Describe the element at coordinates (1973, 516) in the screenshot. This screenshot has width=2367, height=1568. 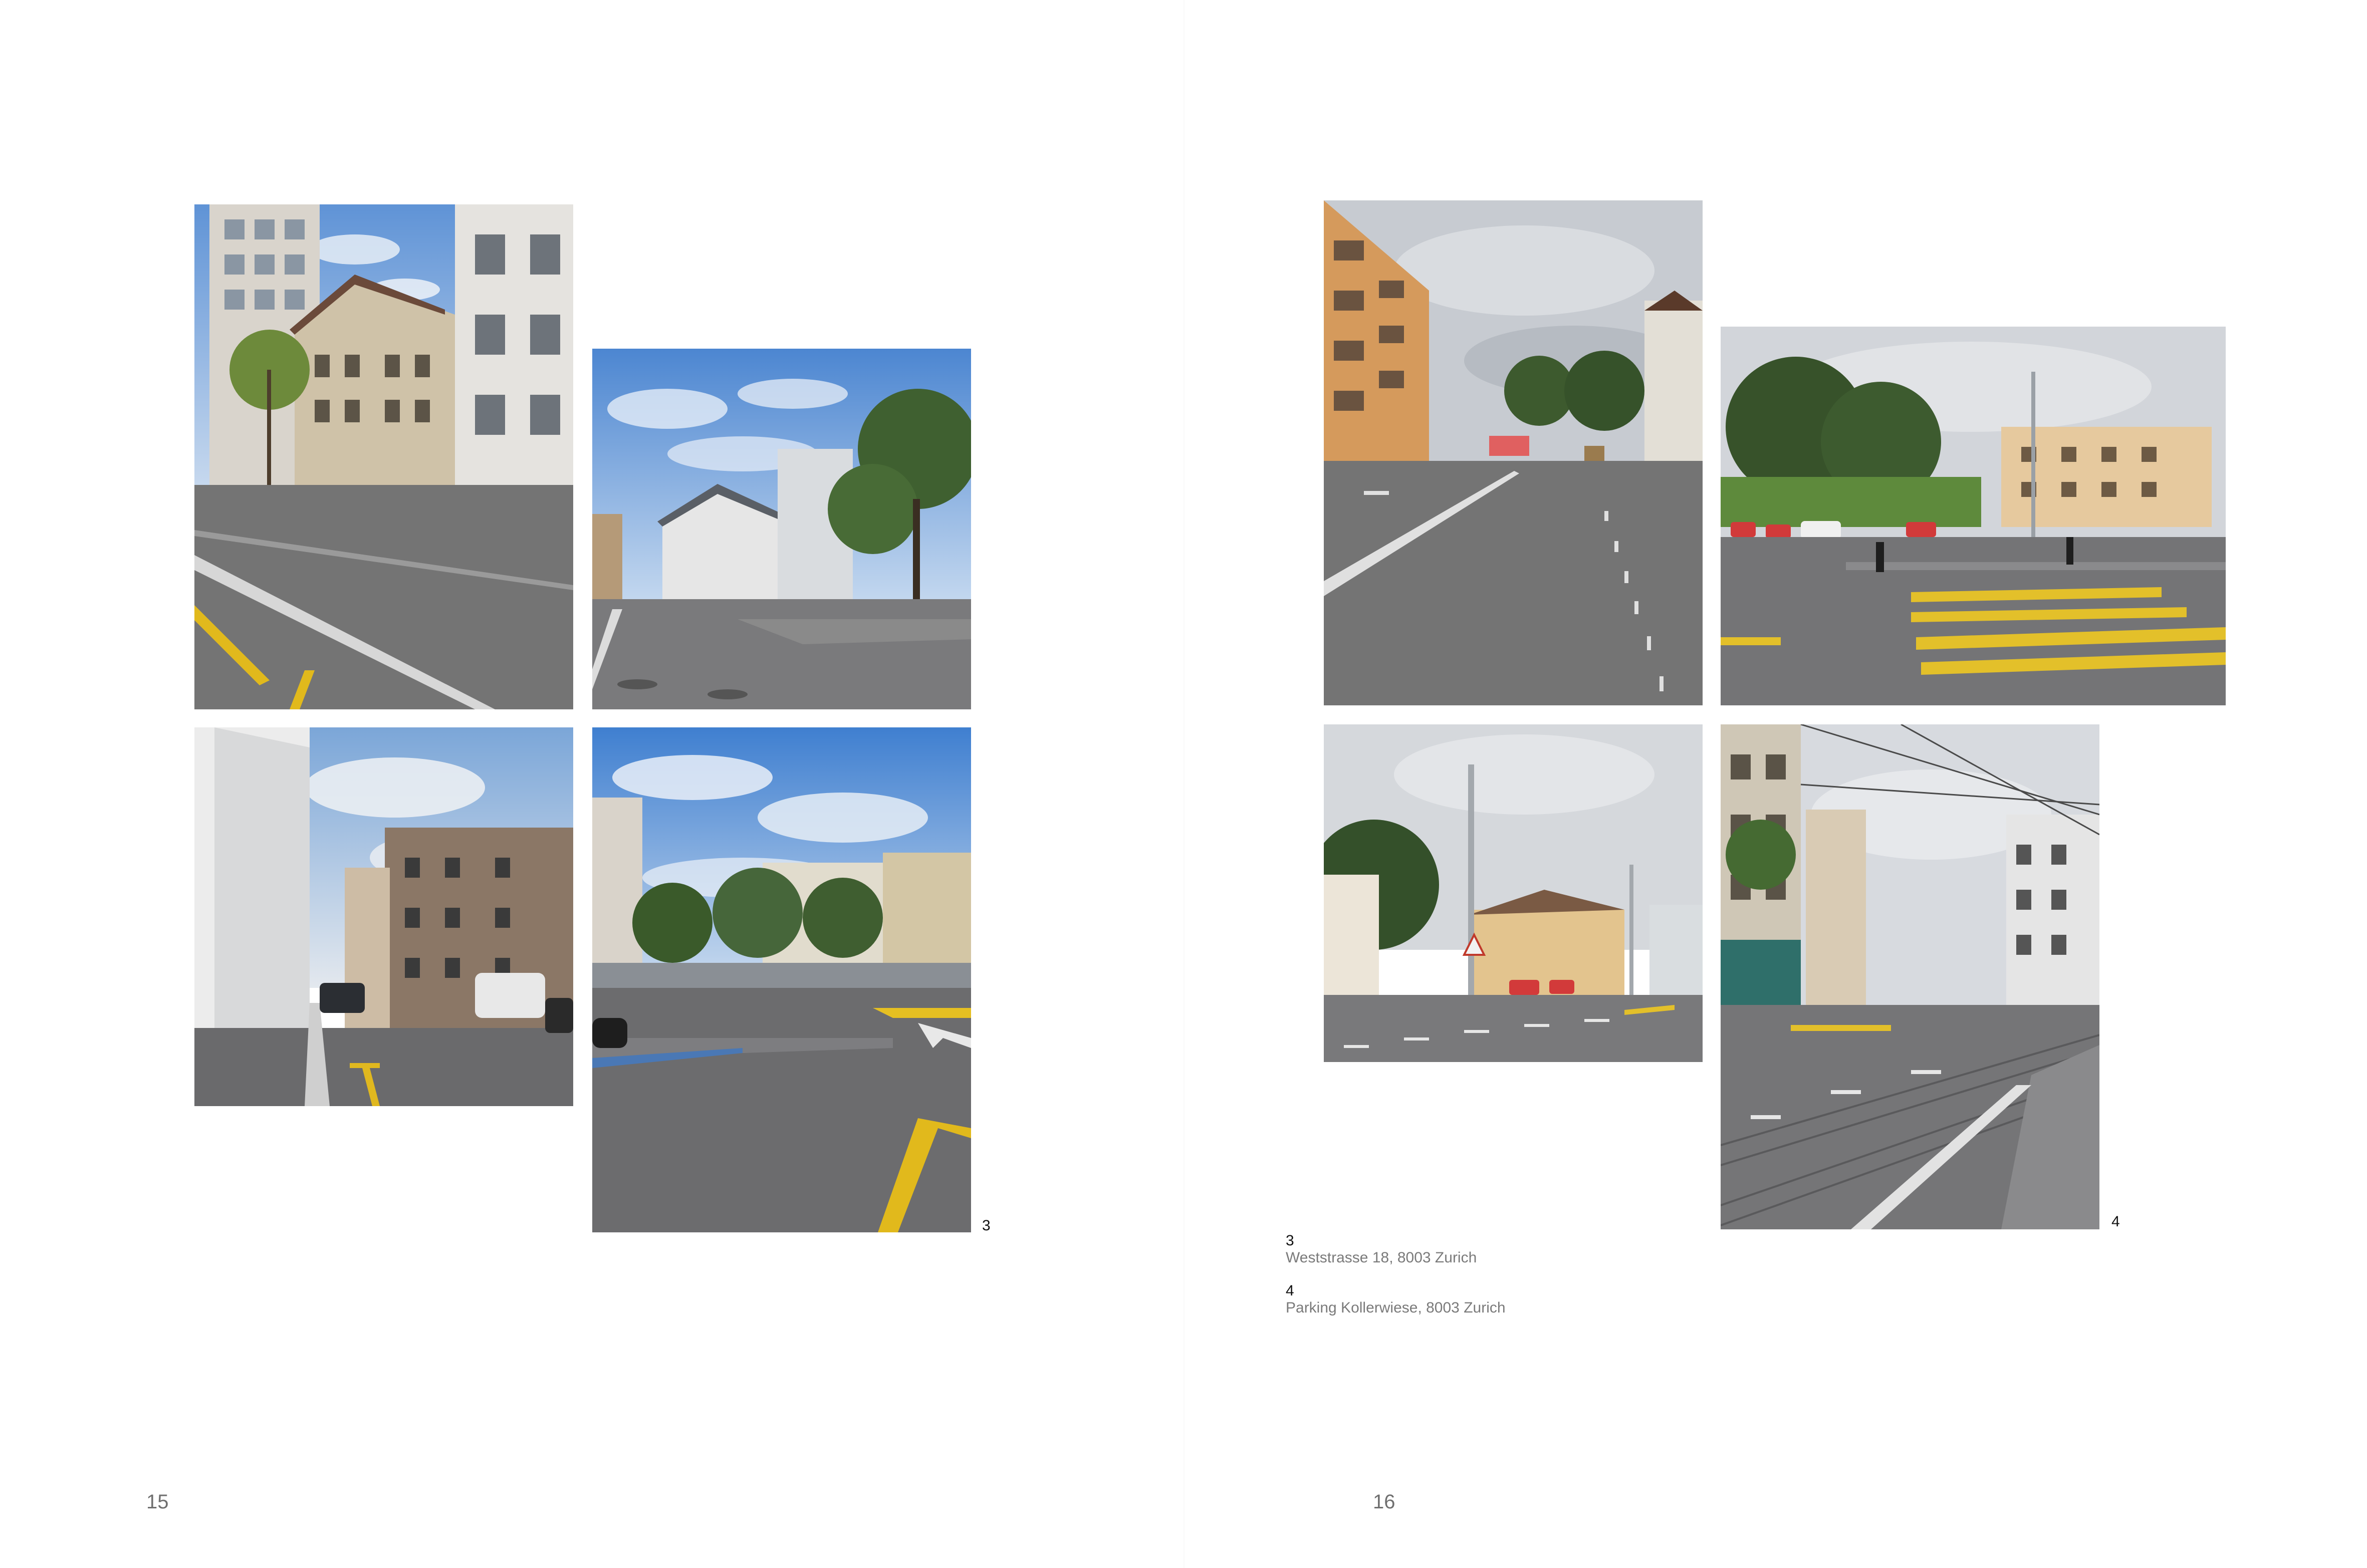
I see `photo-crosswalk` at that location.